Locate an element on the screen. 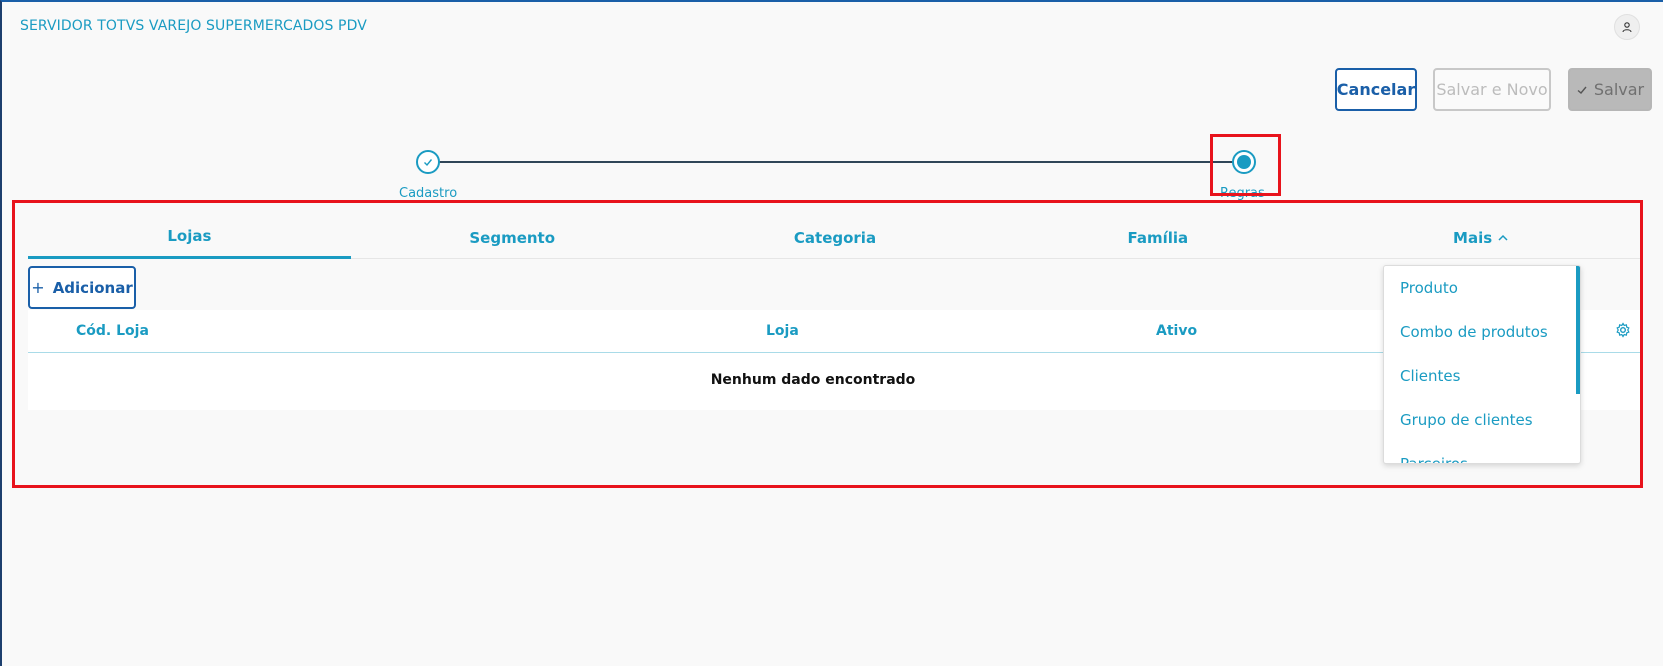 This screenshot has width=1663, height=666. menu-item-clientes: Clientes is located at coordinates (1430, 376).